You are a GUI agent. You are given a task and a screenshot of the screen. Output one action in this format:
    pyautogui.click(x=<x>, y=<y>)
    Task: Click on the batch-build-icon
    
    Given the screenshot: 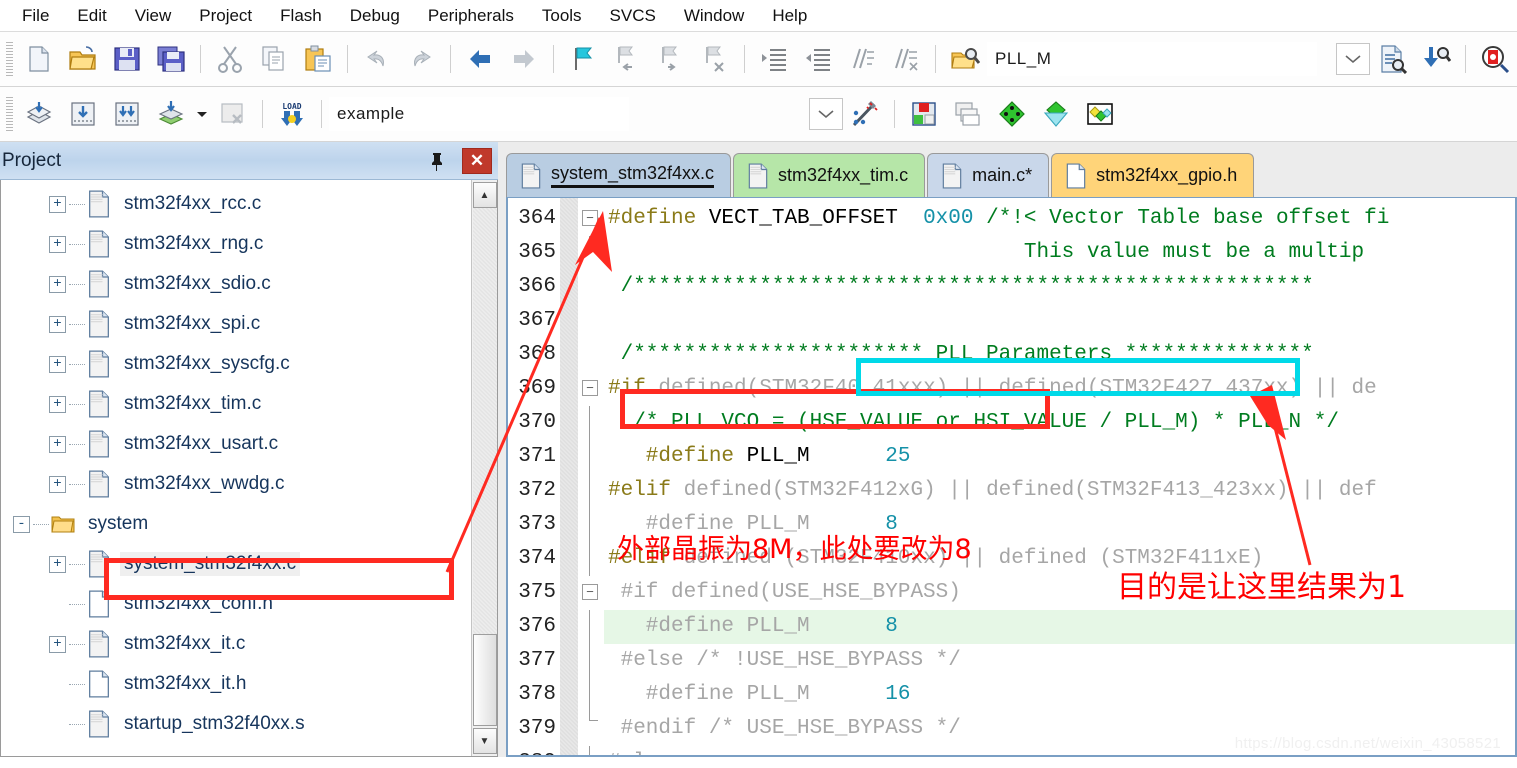 What is the action you would take?
    pyautogui.click(x=171, y=114)
    